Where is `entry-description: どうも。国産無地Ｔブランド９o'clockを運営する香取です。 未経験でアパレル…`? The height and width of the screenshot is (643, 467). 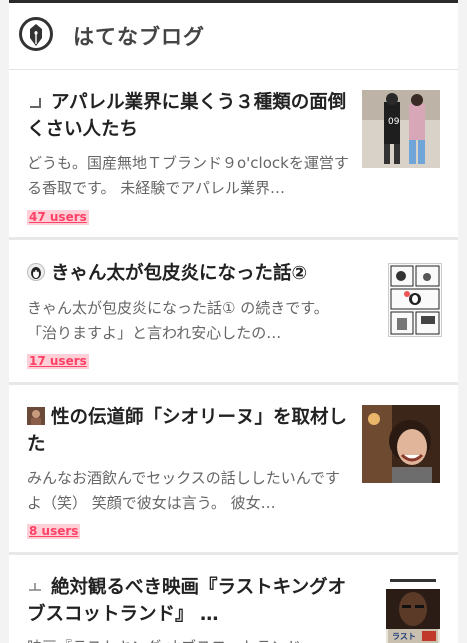
entry-description: どうも。国産無地Ｔブランド９o'clockを運営する香取です。 未経験でアパレル… is located at coordinates (188, 175).